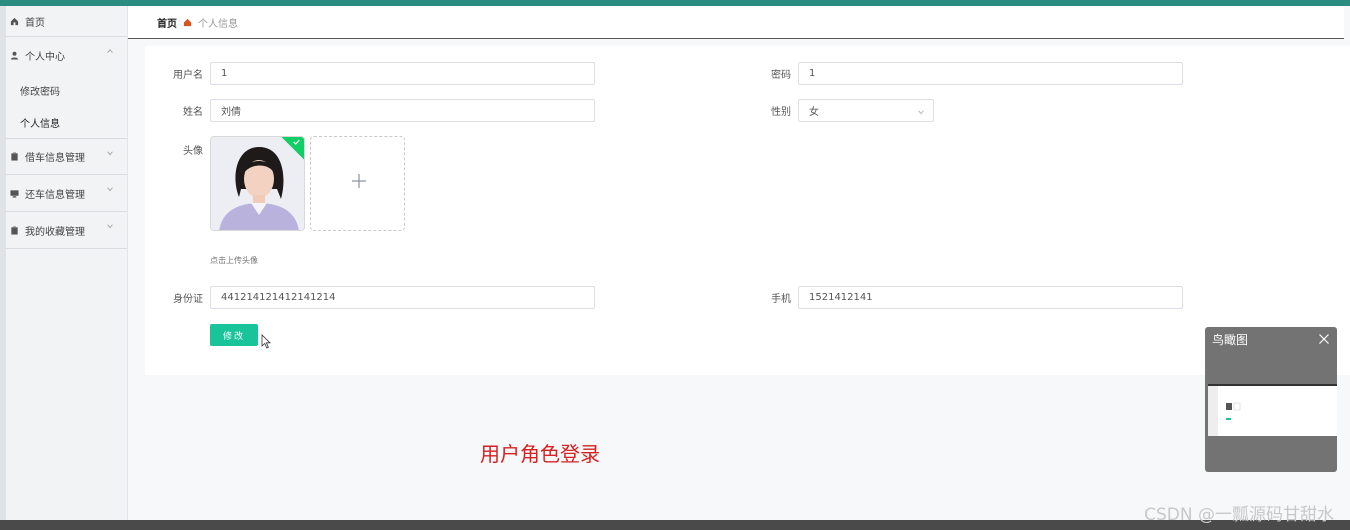 This screenshot has width=1350, height=530. Describe the element at coordinates (359, 181) in the screenshot. I see `plus-icon` at that location.